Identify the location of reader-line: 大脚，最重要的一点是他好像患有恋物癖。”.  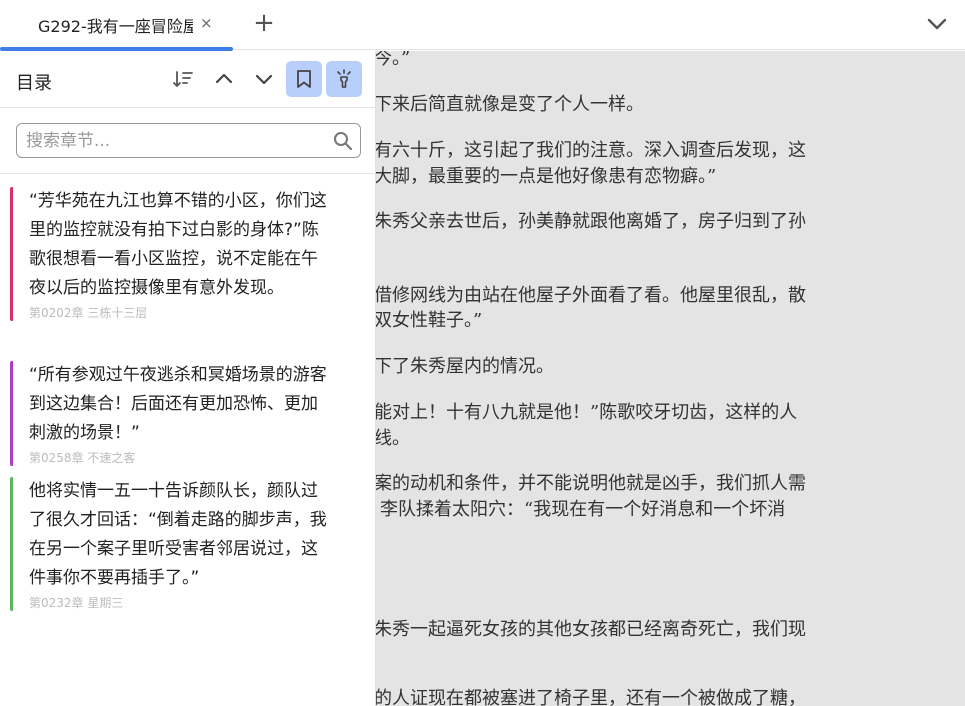
(546, 176).